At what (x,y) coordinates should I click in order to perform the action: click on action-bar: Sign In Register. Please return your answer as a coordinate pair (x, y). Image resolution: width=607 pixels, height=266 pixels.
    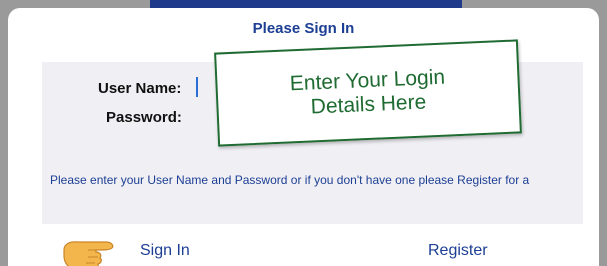
    Looking at the image, I should click on (303, 248).